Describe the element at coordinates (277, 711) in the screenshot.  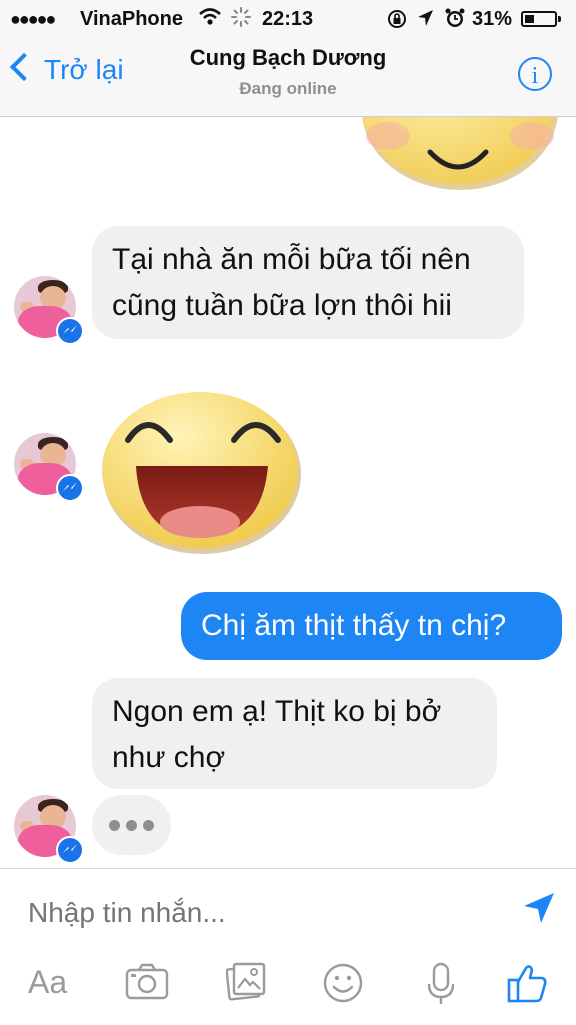
I see `message-line: Ngon em ạ! Thịt ko bị bở` at that location.